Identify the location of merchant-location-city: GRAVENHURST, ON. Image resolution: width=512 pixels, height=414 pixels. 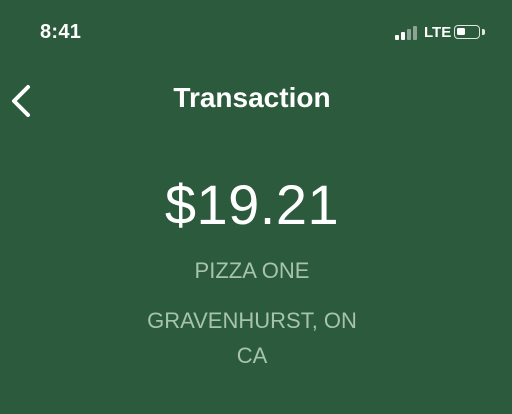
(252, 320).